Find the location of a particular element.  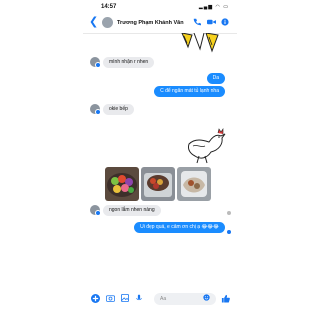

message-outgoing: Da is located at coordinates (215, 78).